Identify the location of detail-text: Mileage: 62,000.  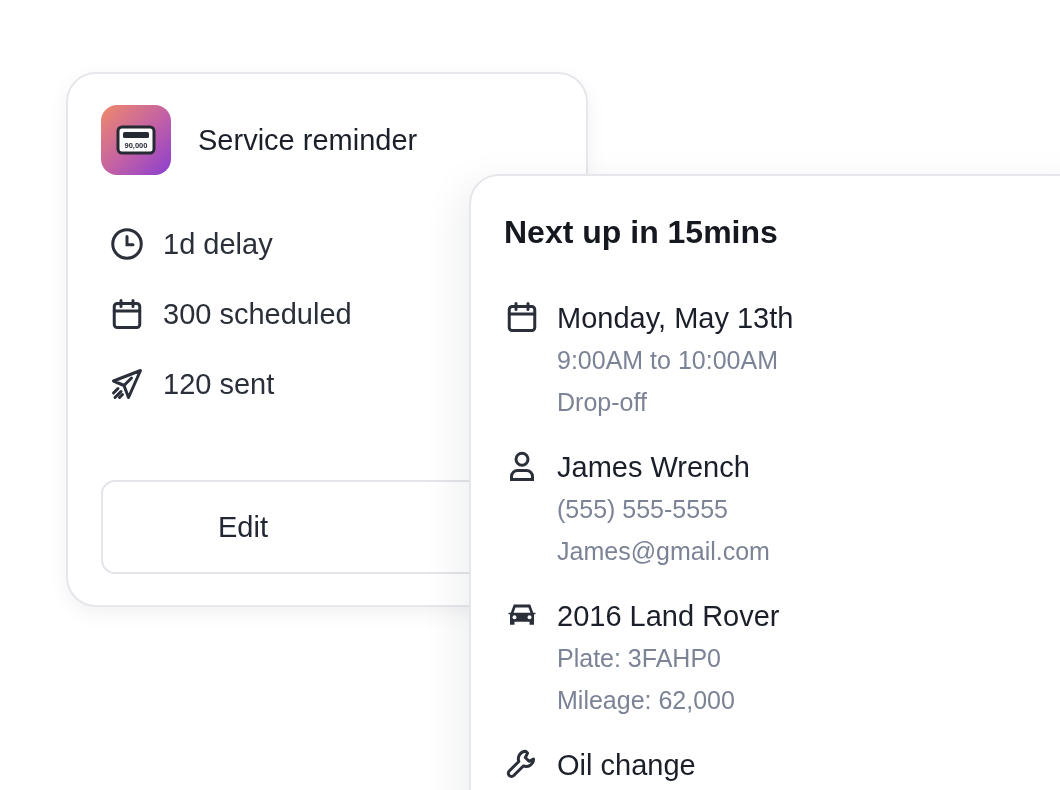
(646, 700).